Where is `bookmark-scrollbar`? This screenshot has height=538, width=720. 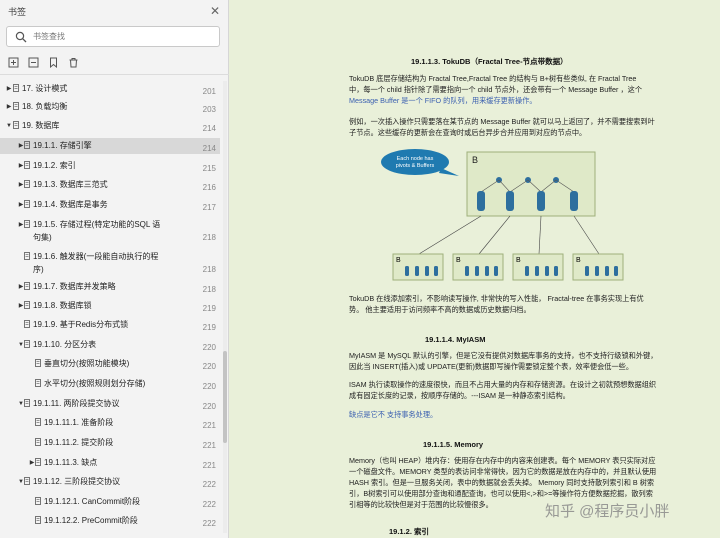 bookmark-scrollbar is located at coordinates (225, 307).